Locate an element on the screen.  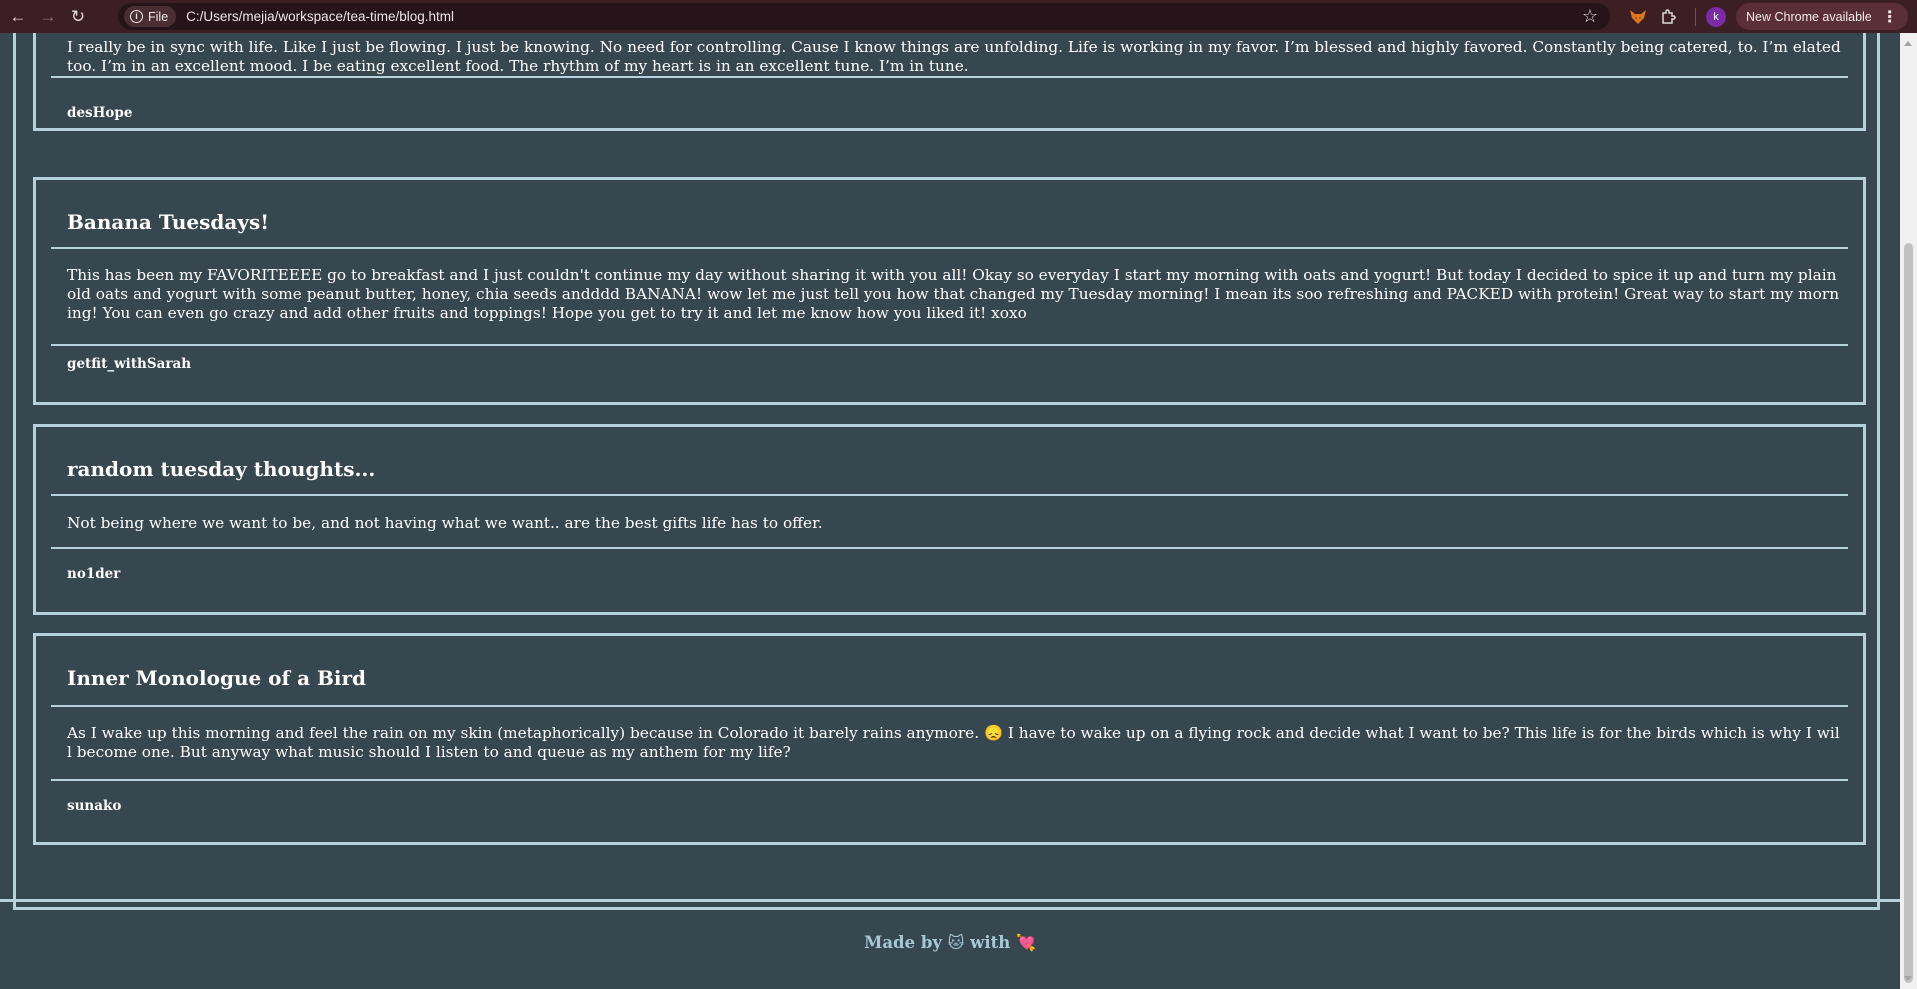
scroll-down-icon is located at coordinates (1908, 978).